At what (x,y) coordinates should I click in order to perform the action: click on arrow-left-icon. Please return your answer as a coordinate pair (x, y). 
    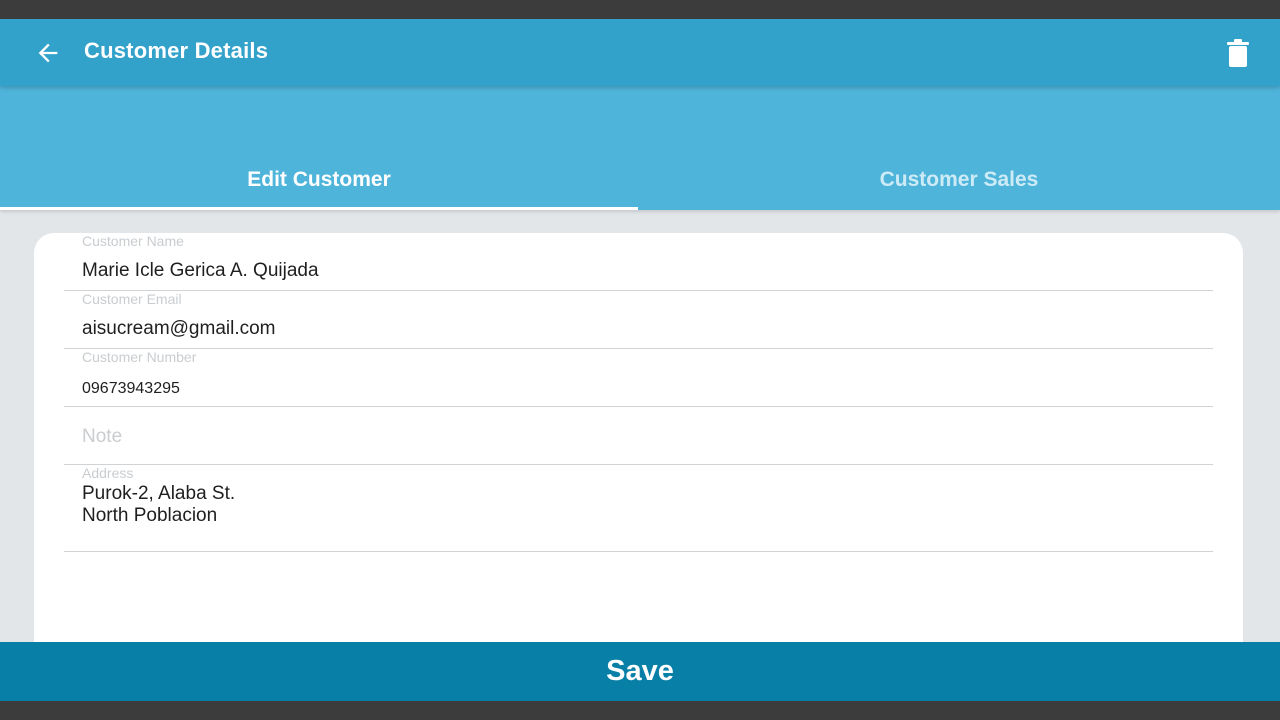
    Looking at the image, I should click on (48, 53).